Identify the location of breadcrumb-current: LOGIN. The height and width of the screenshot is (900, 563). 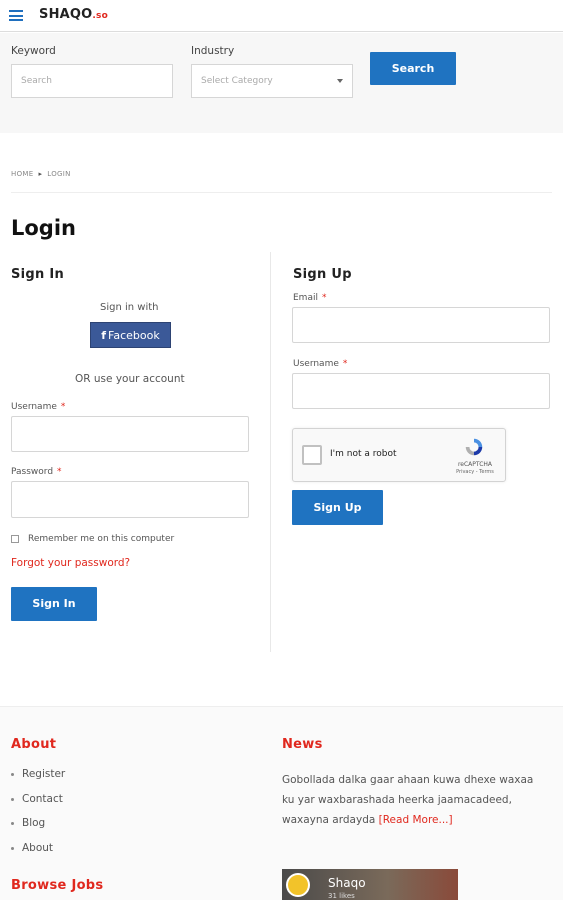
(59, 174).